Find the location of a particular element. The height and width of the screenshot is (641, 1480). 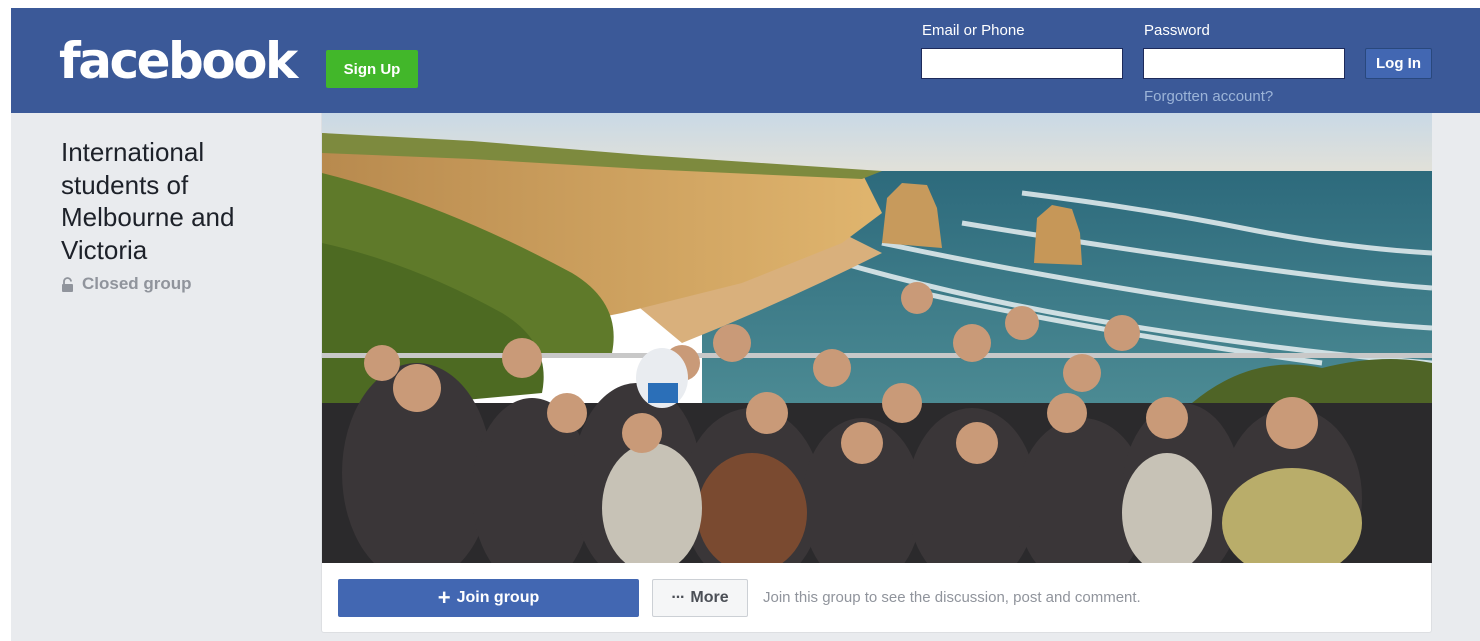

group-privacy-status: Closed group is located at coordinates (126, 284).